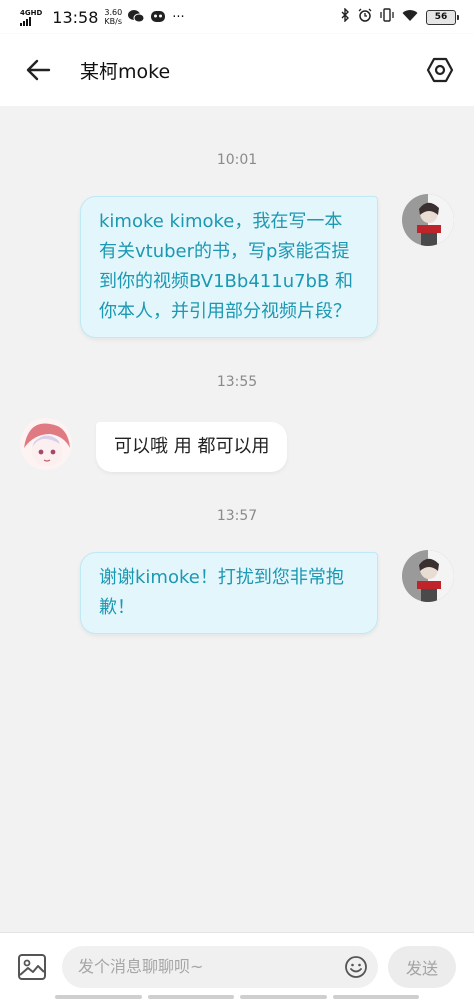 The image size is (474, 1000). I want to click on emoji-icon, so click(356, 967).